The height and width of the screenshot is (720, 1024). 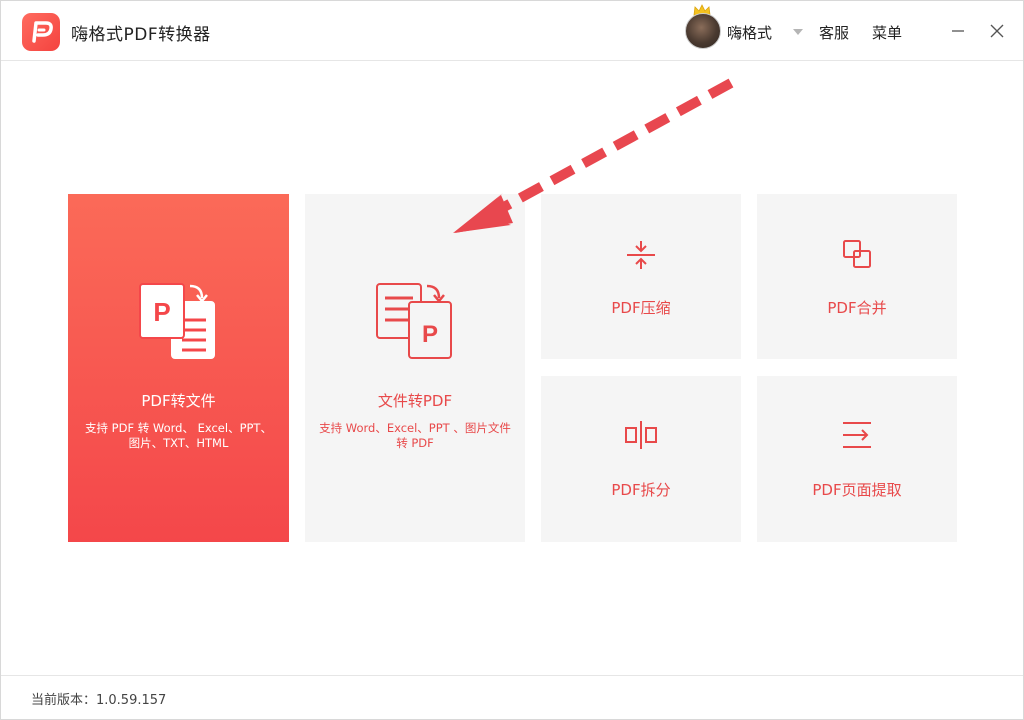 I want to click on card-title: PDF转文件, so click(x=178, y=401).